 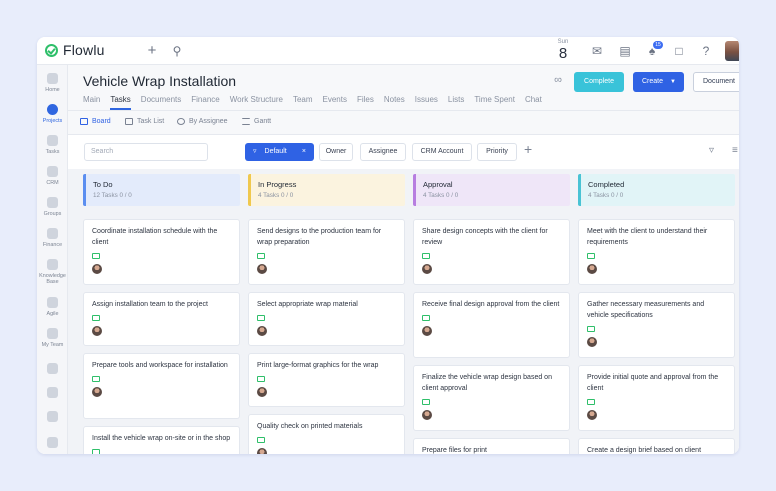 What do you see at coordinates (326, 190) in the screenshot?
I see `column-header: In Progress 4 Tasks 0 / 0` at bounding box center [326, 190].